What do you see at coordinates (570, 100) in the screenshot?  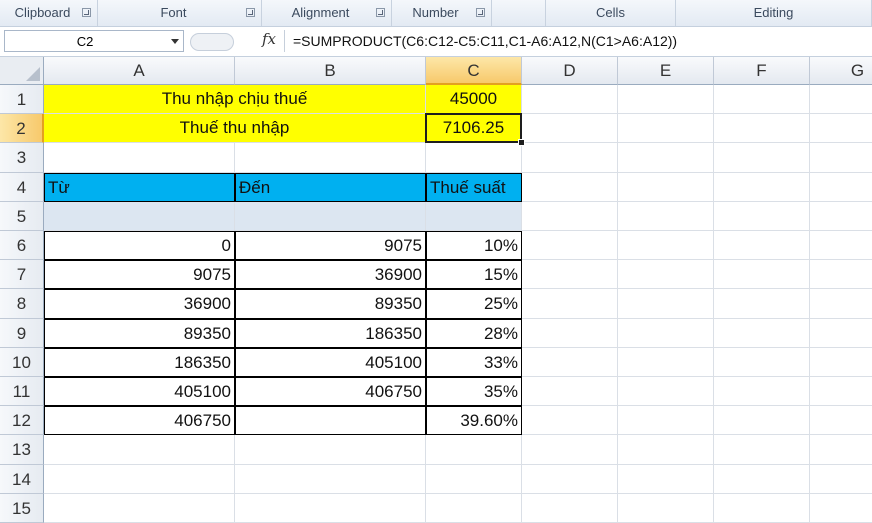 I see `cell-d1` at bounding box center [570, 100].